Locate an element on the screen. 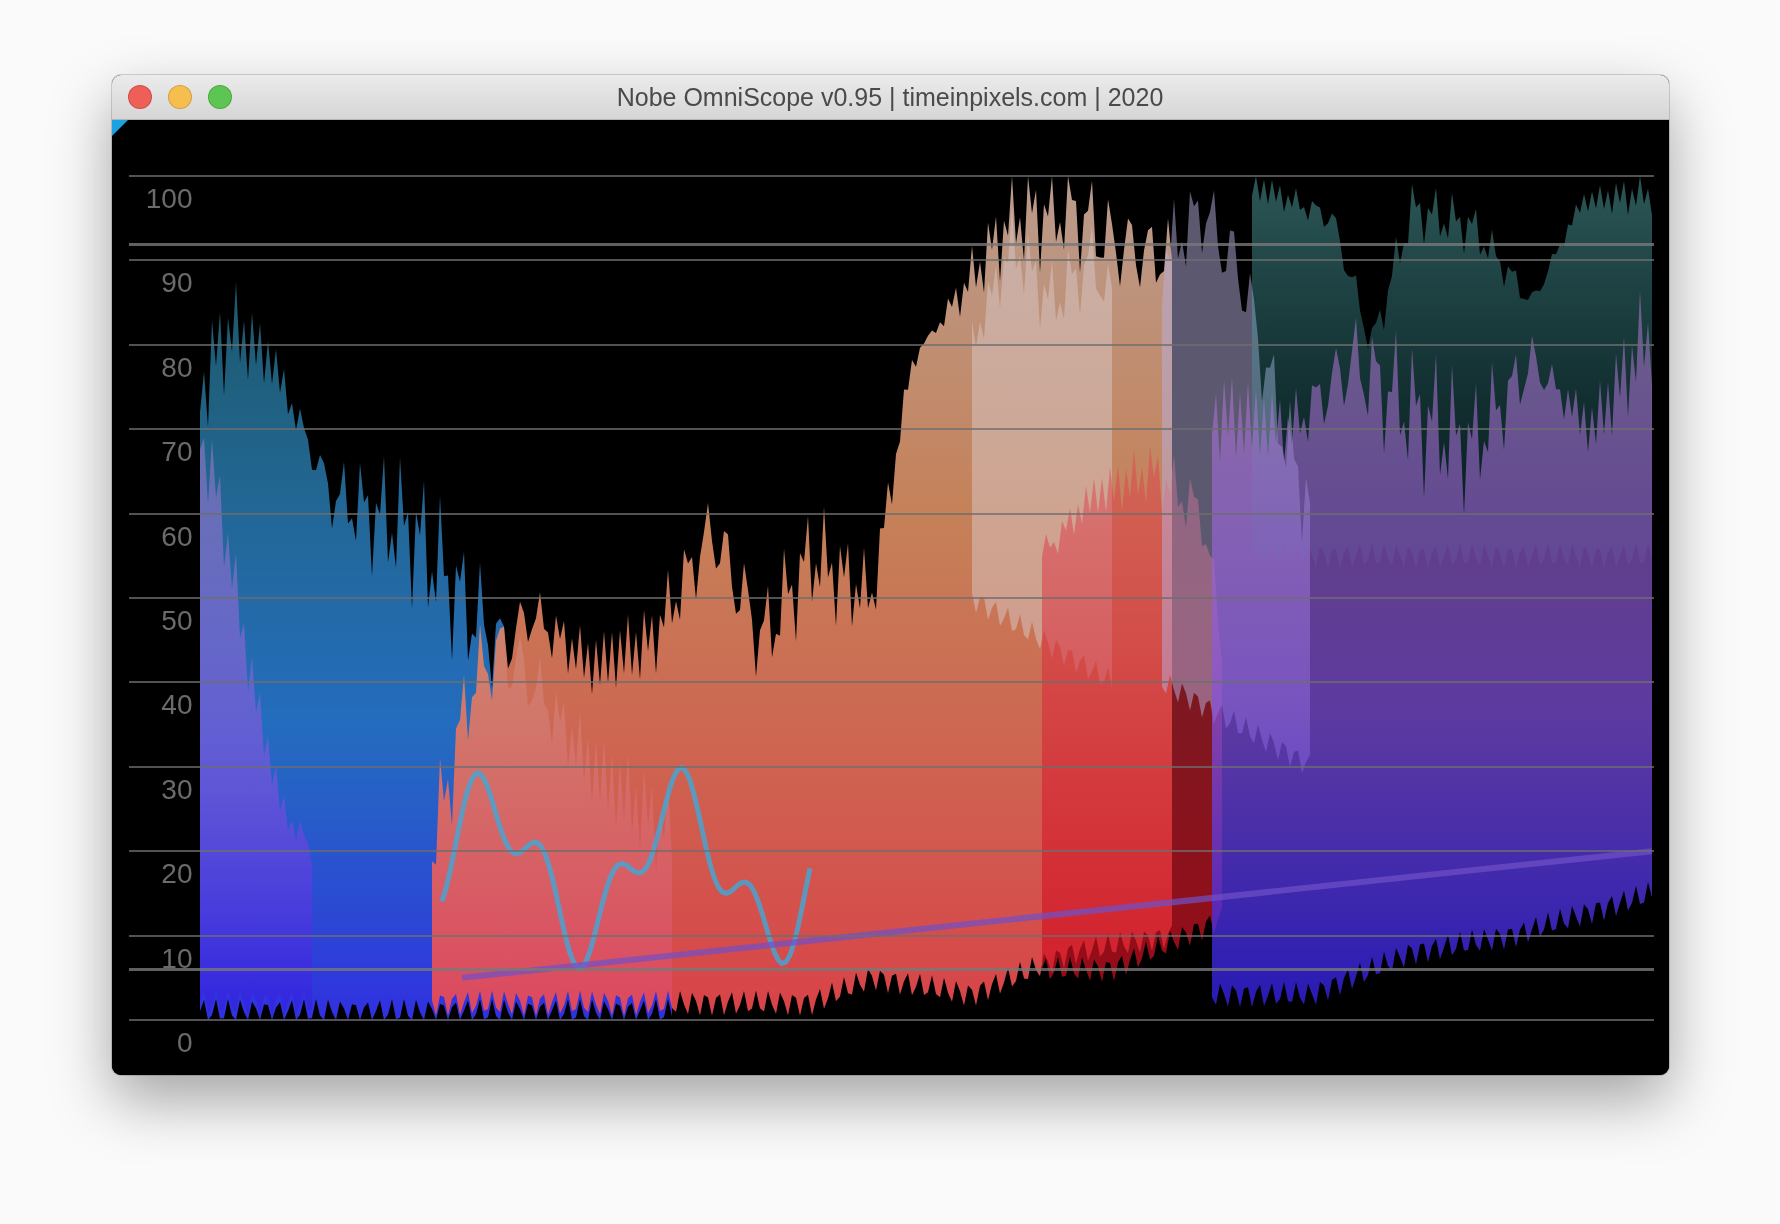 This screenshot has height=1224, width=1780. minimize-button is located at coordinates (179, 97).